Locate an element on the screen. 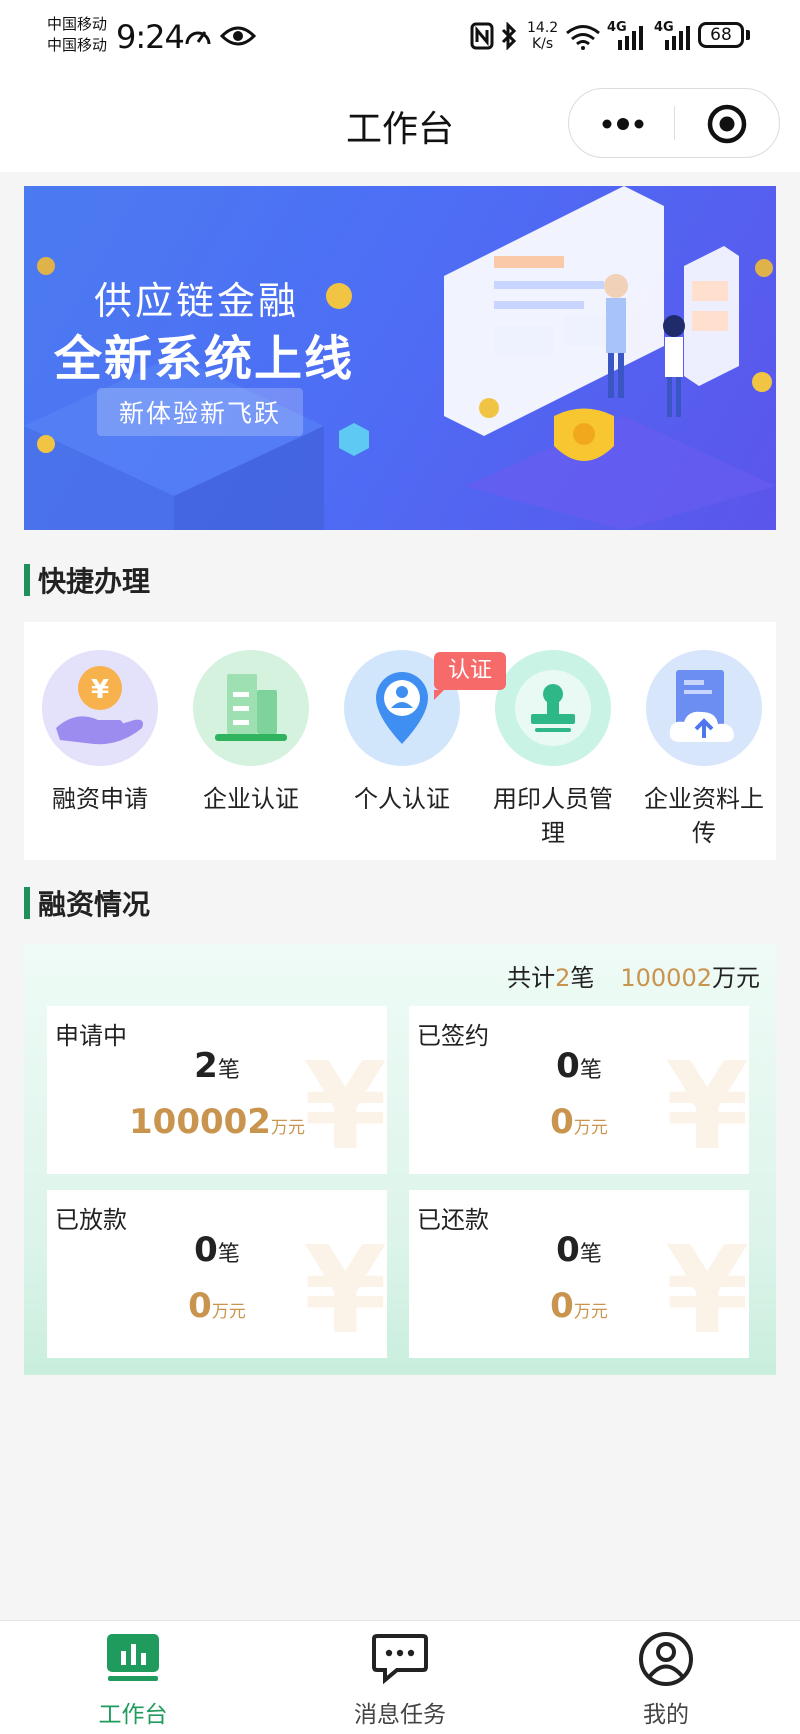  network-speed: 14.2 K/s is located at coordinates (542, 36).